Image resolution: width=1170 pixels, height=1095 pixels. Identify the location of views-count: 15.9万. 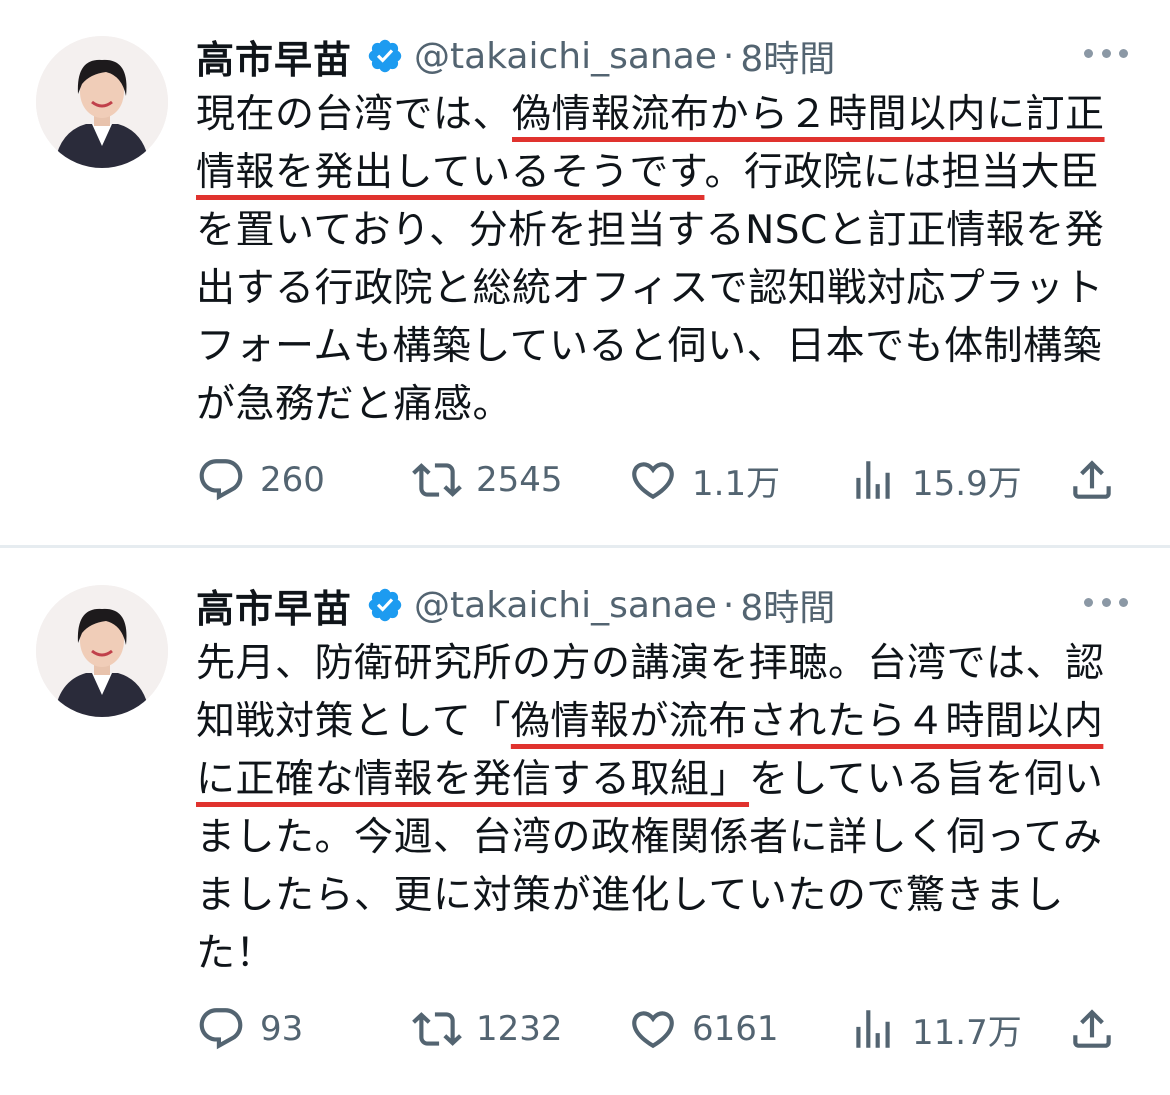
(967, 483).